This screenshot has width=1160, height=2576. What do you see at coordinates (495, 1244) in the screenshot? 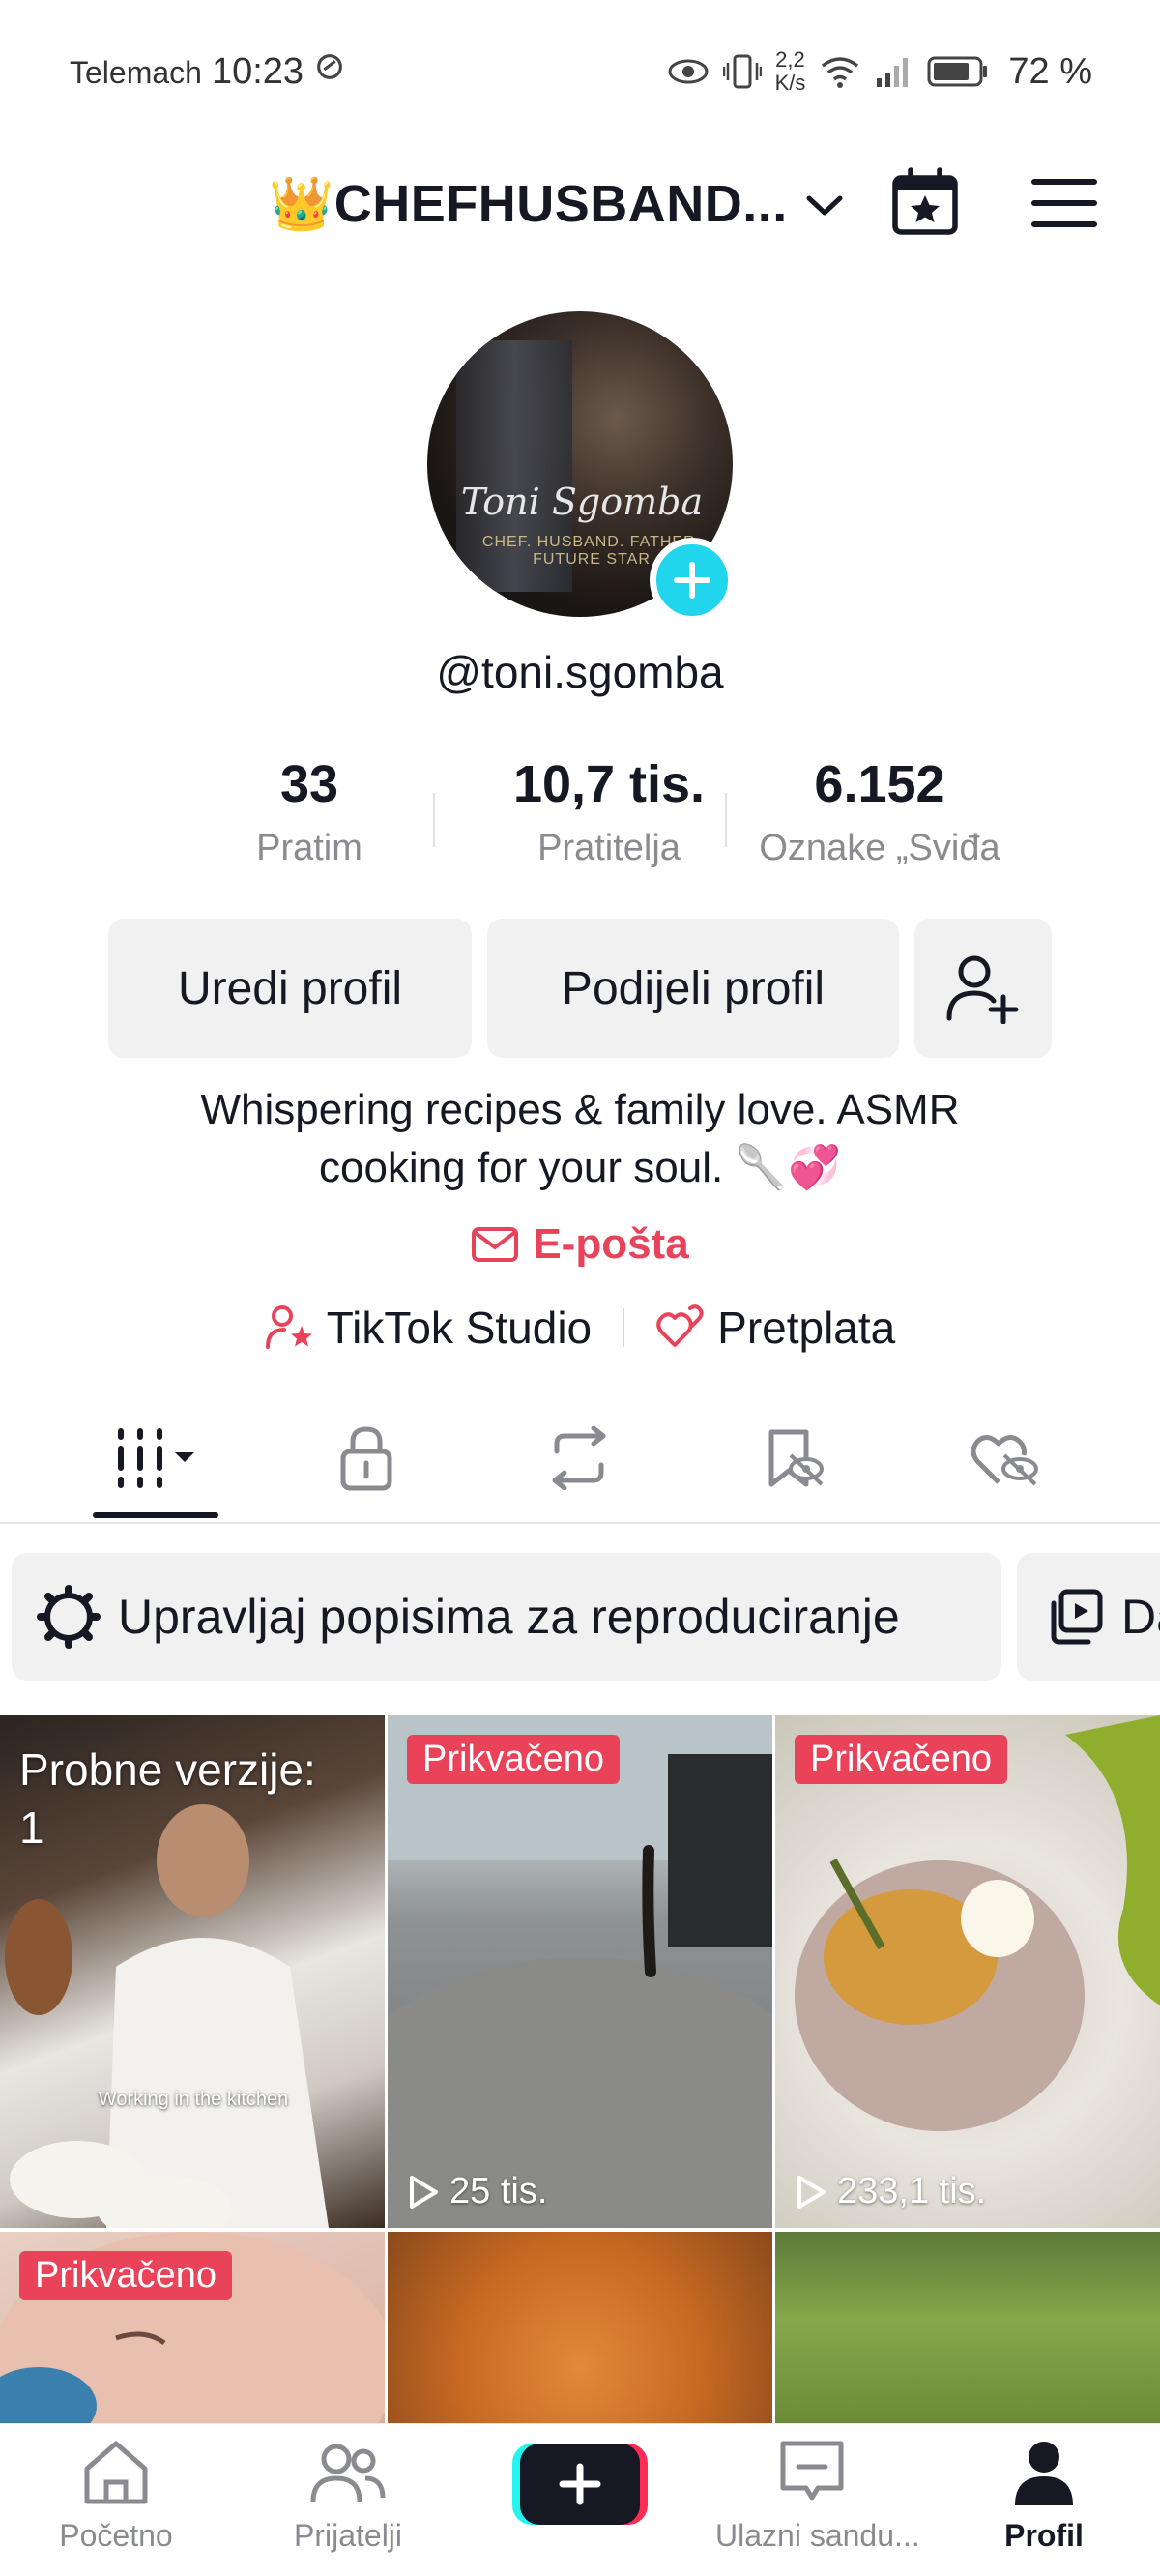
I see `mail-icon` at bounding box center [495, 1244].